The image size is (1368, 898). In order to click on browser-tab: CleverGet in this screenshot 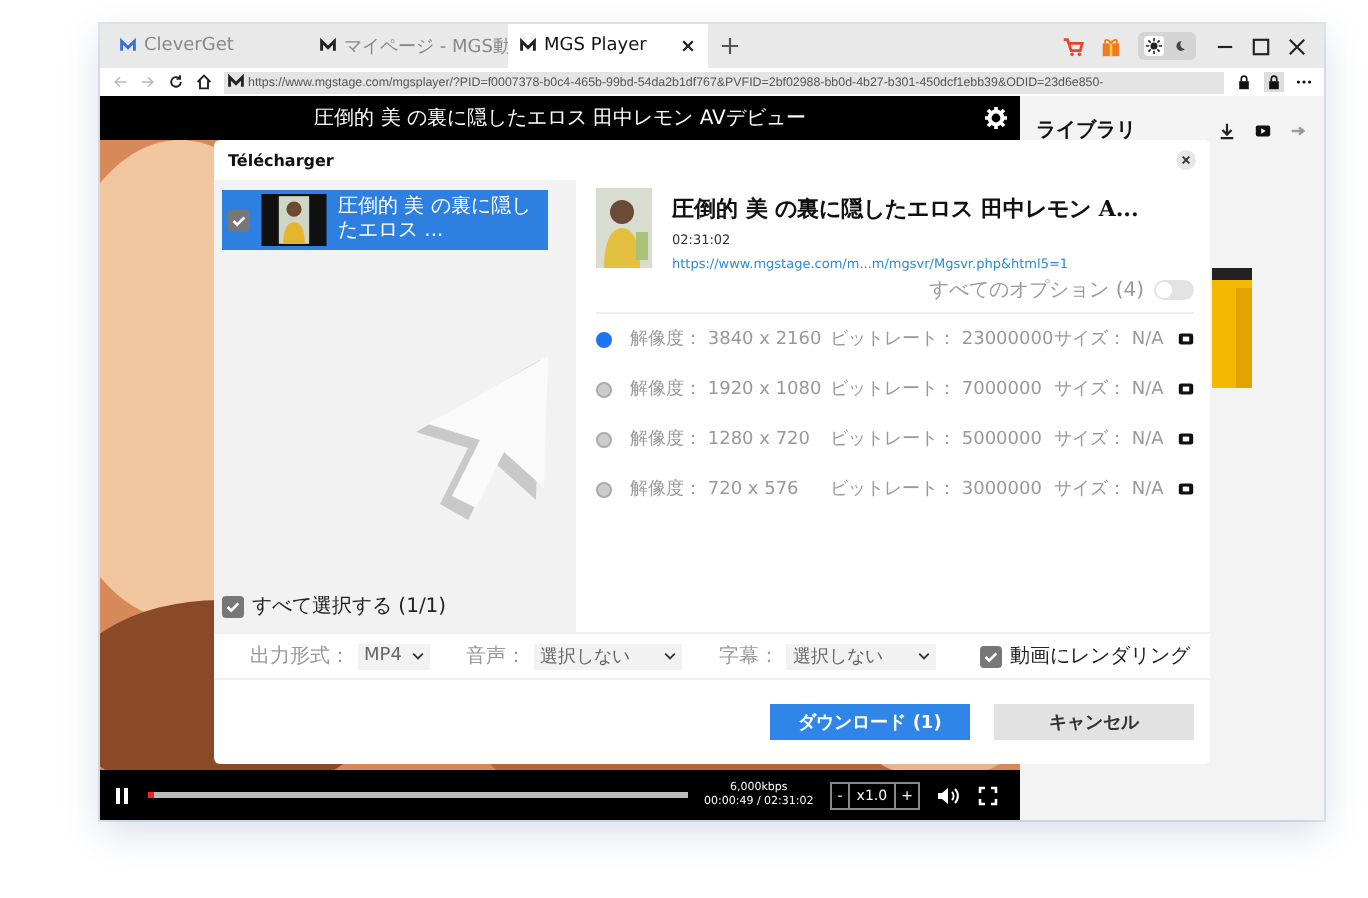, I will do `click(208, 46)`.